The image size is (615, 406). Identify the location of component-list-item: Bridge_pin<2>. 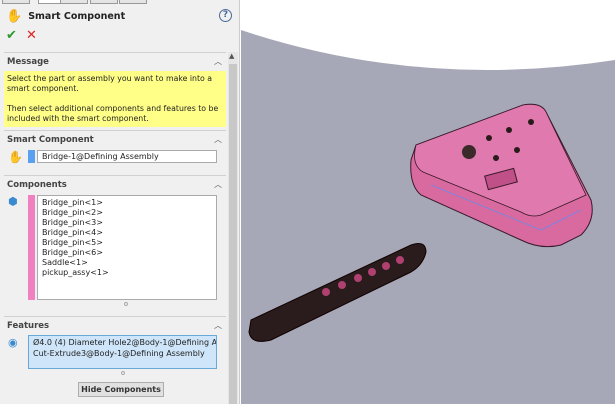
(127, 213).